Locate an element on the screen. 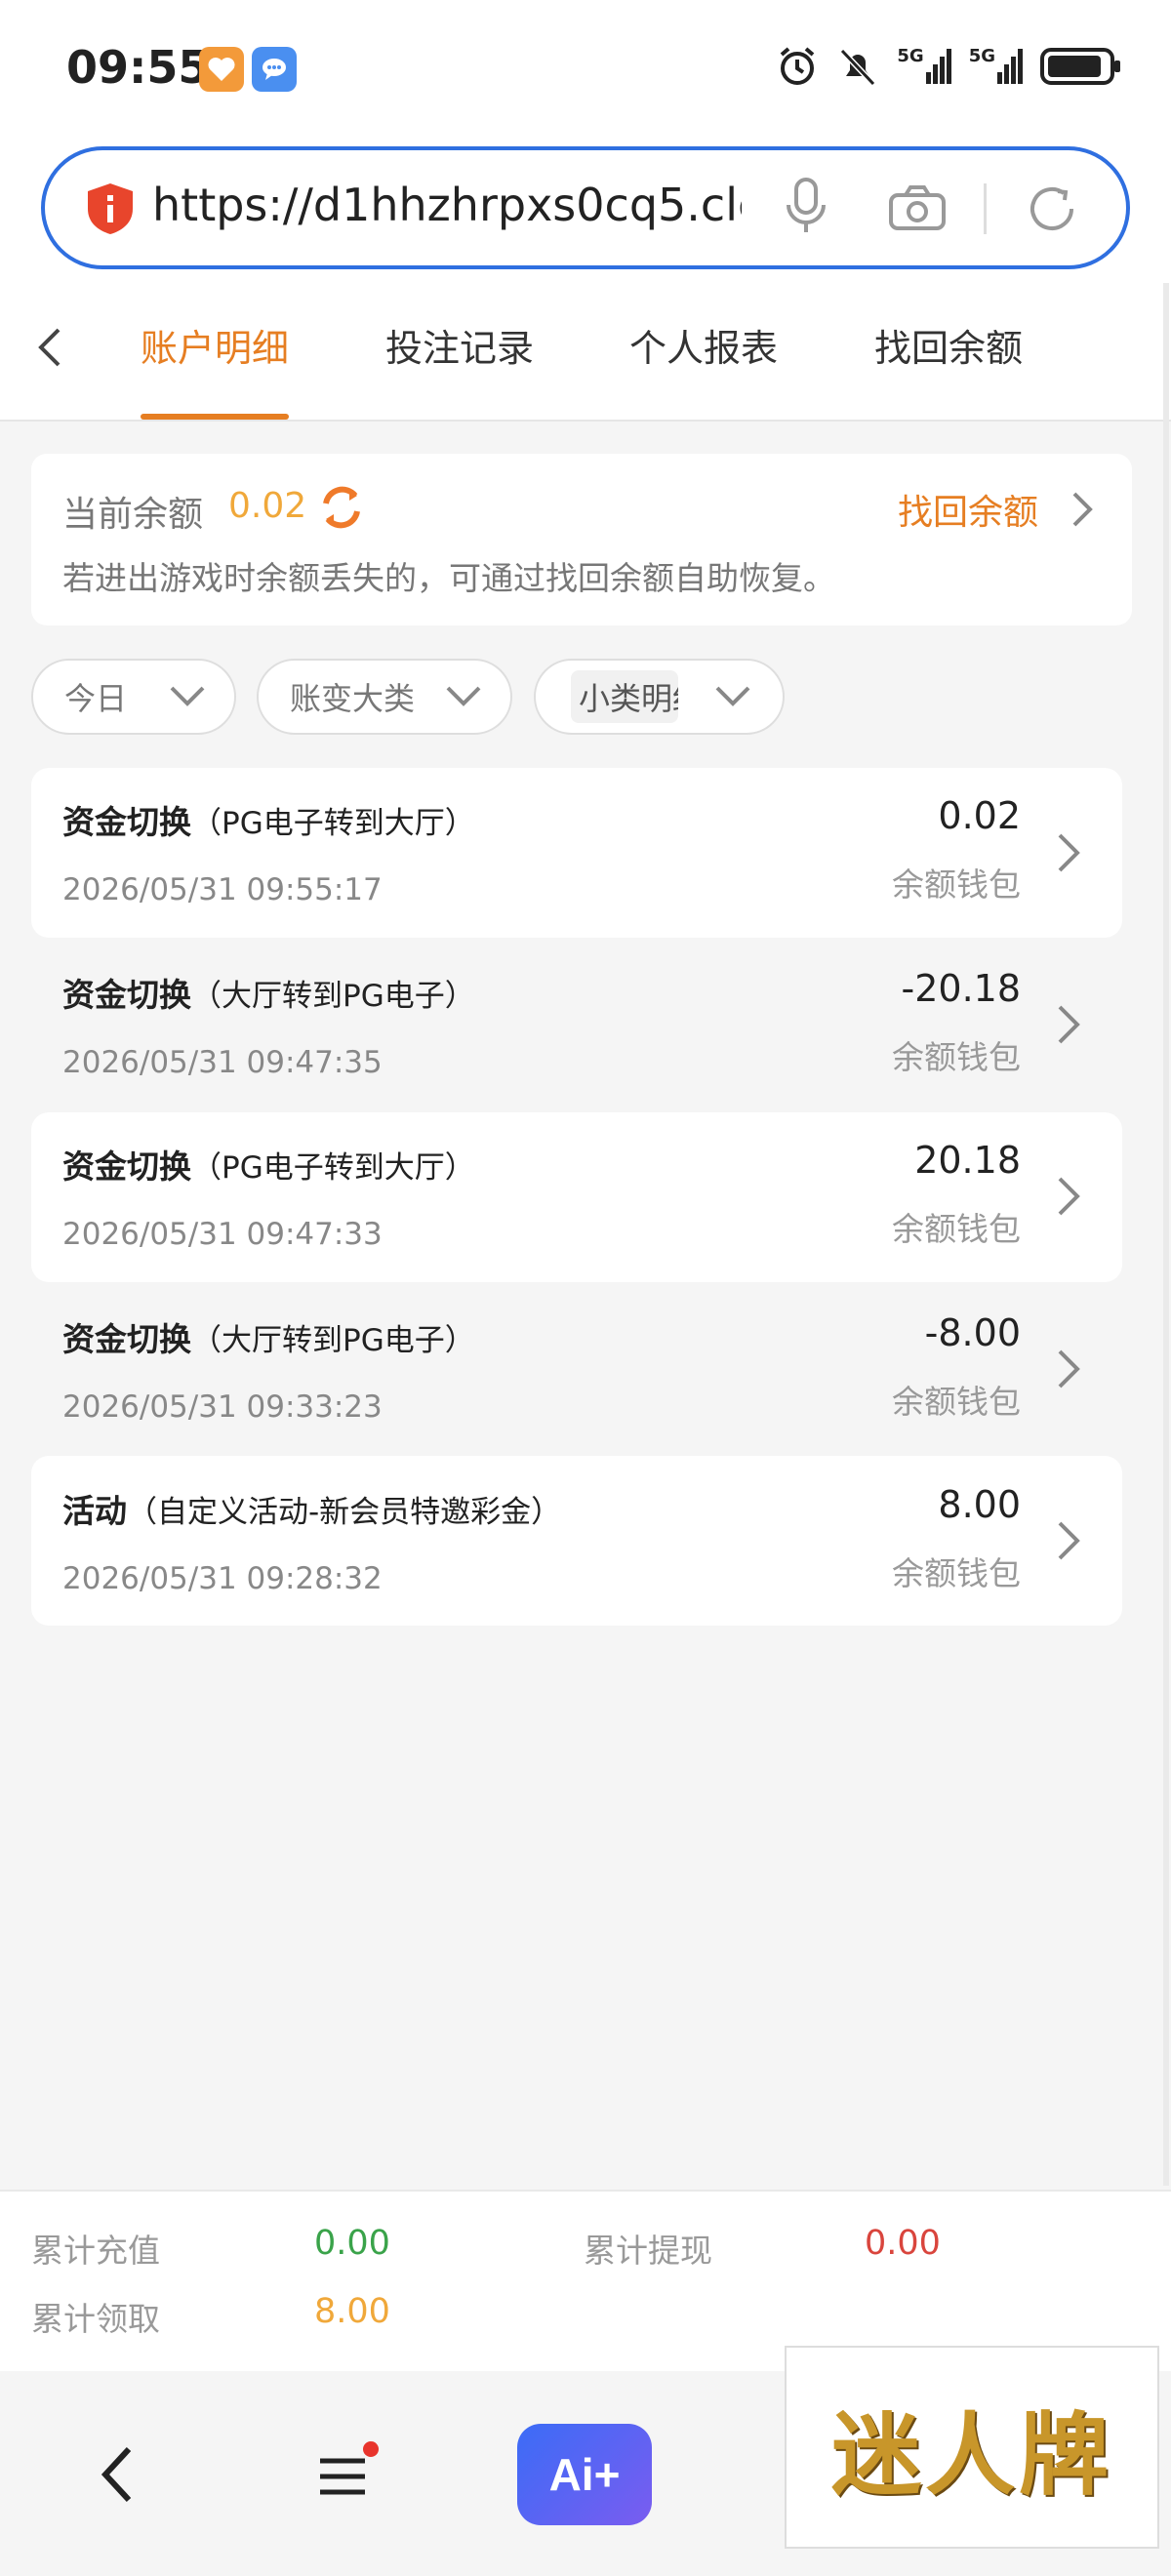  signal-5g-icon-2: 5G is located at coordinates (996, 65).